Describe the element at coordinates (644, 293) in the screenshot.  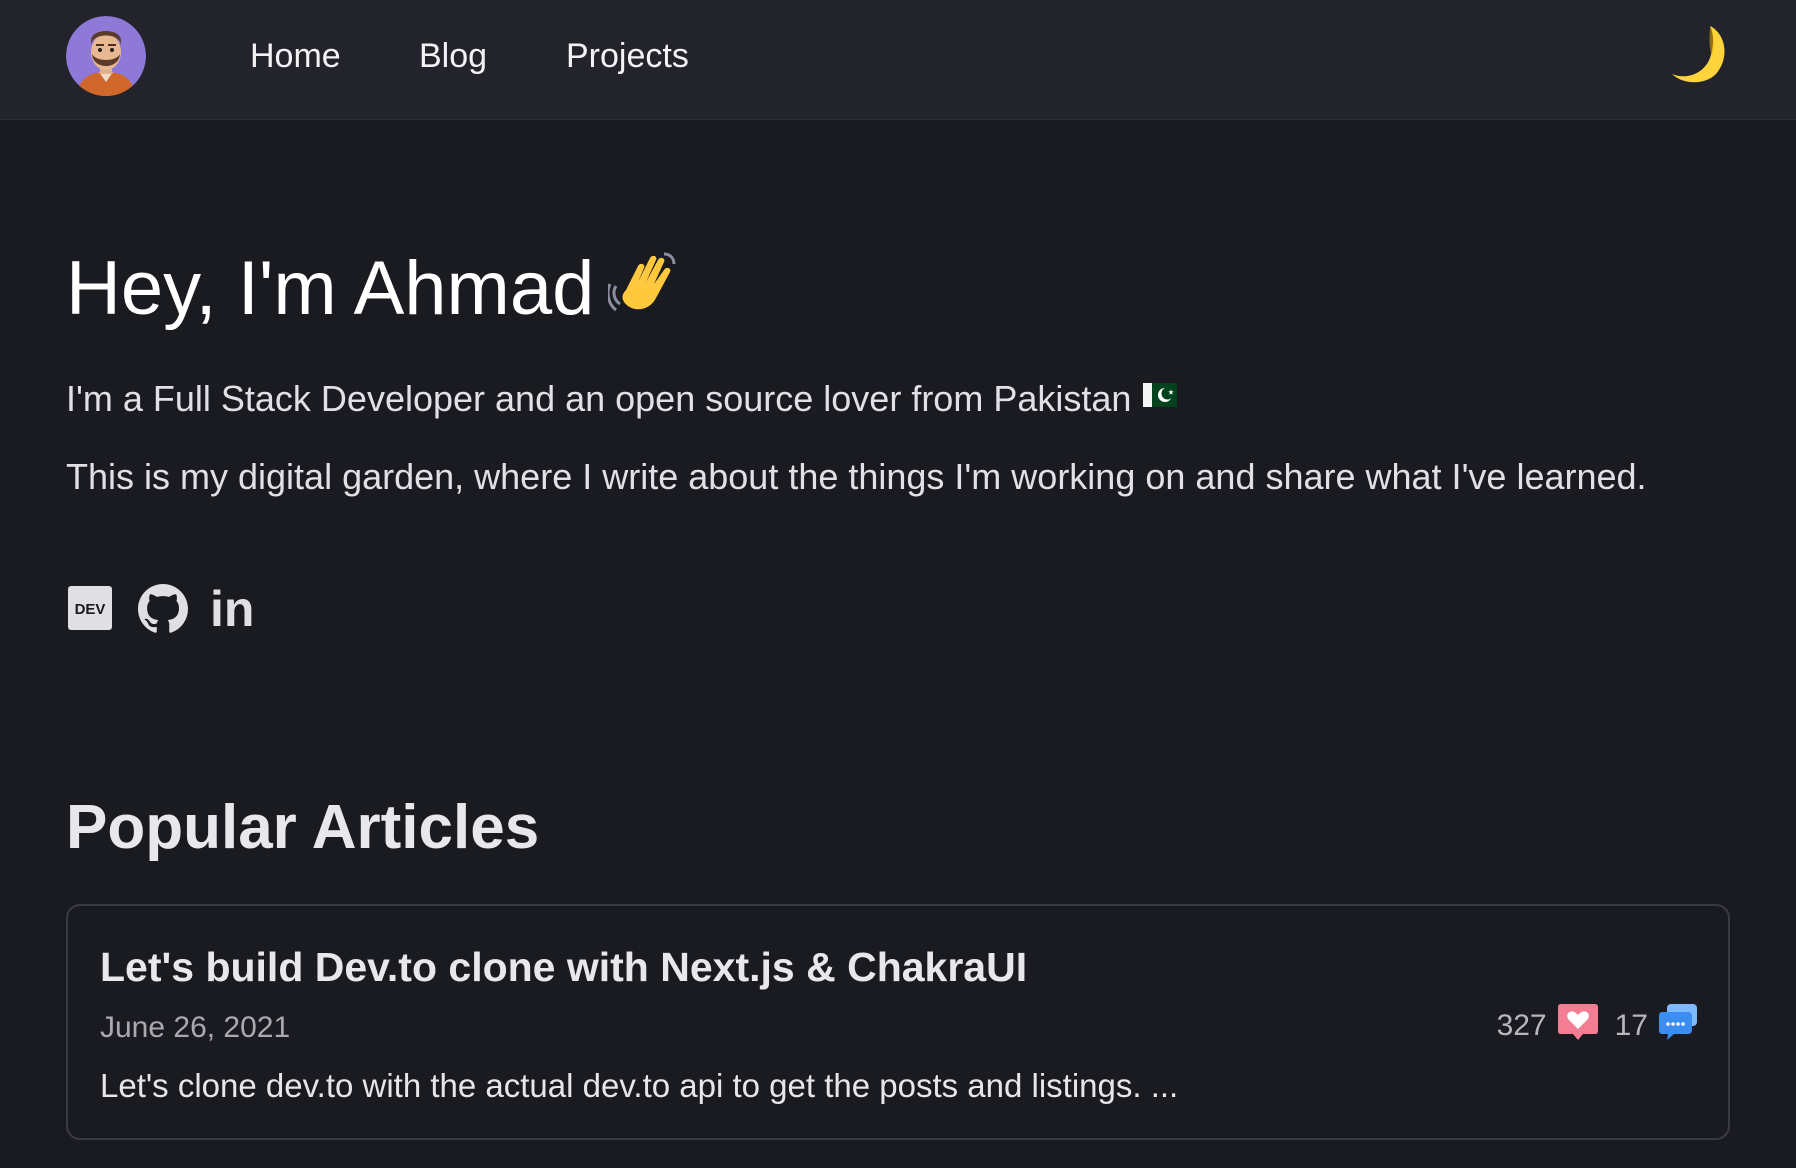
I see `waving-hand-icon` at that location.